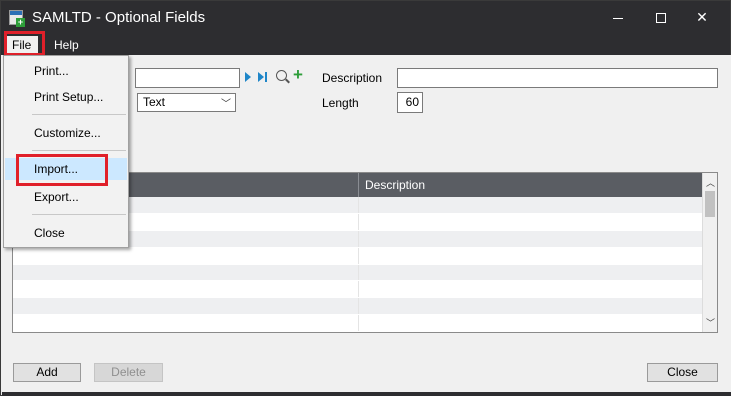 This screenshot has width=731, height=396. I want to click on type-select: Text ﹀, so click(186, 102).